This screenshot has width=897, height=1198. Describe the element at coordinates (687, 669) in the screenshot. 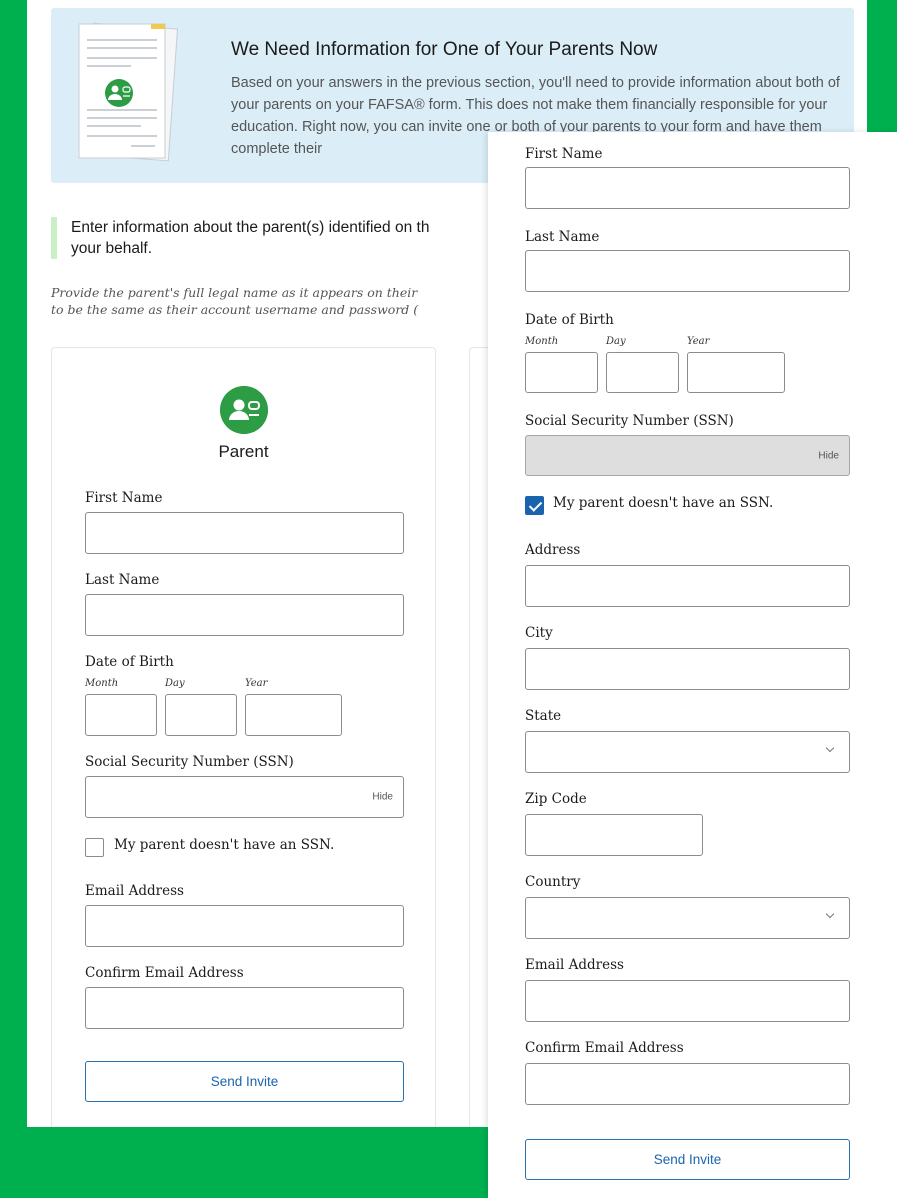

I see `city-input` at that location.